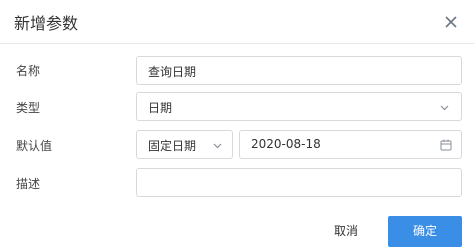  What do you see at coordinates (446, 145) in the screenshot?
I see `calendar-icon` at bounding box center [446, 145].